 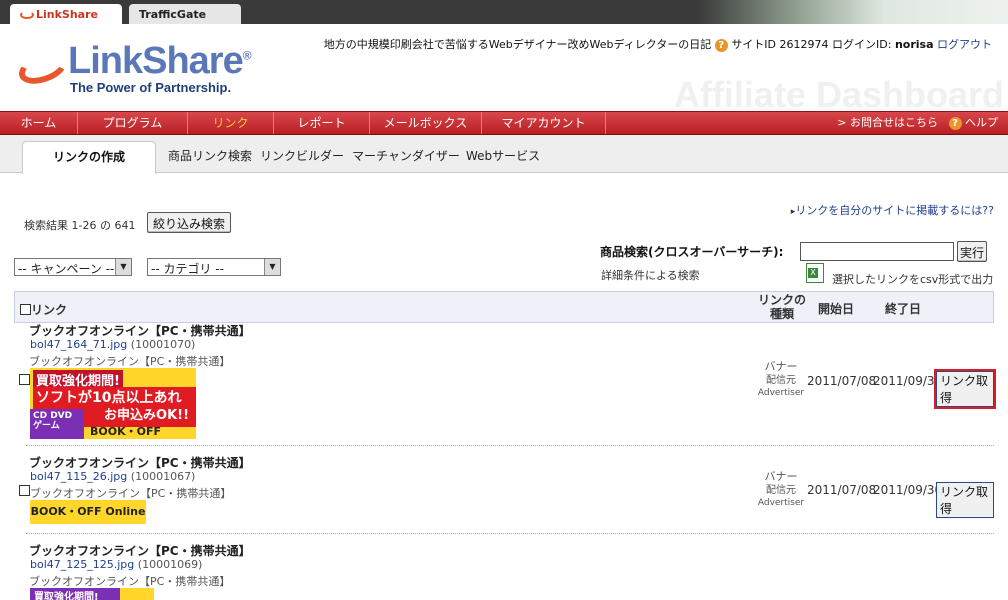 What do you see at coordinates (187, 269) in the screenshot?
I see `category-select-value: -- カテゴリ --` at bounding box center [187, 269].